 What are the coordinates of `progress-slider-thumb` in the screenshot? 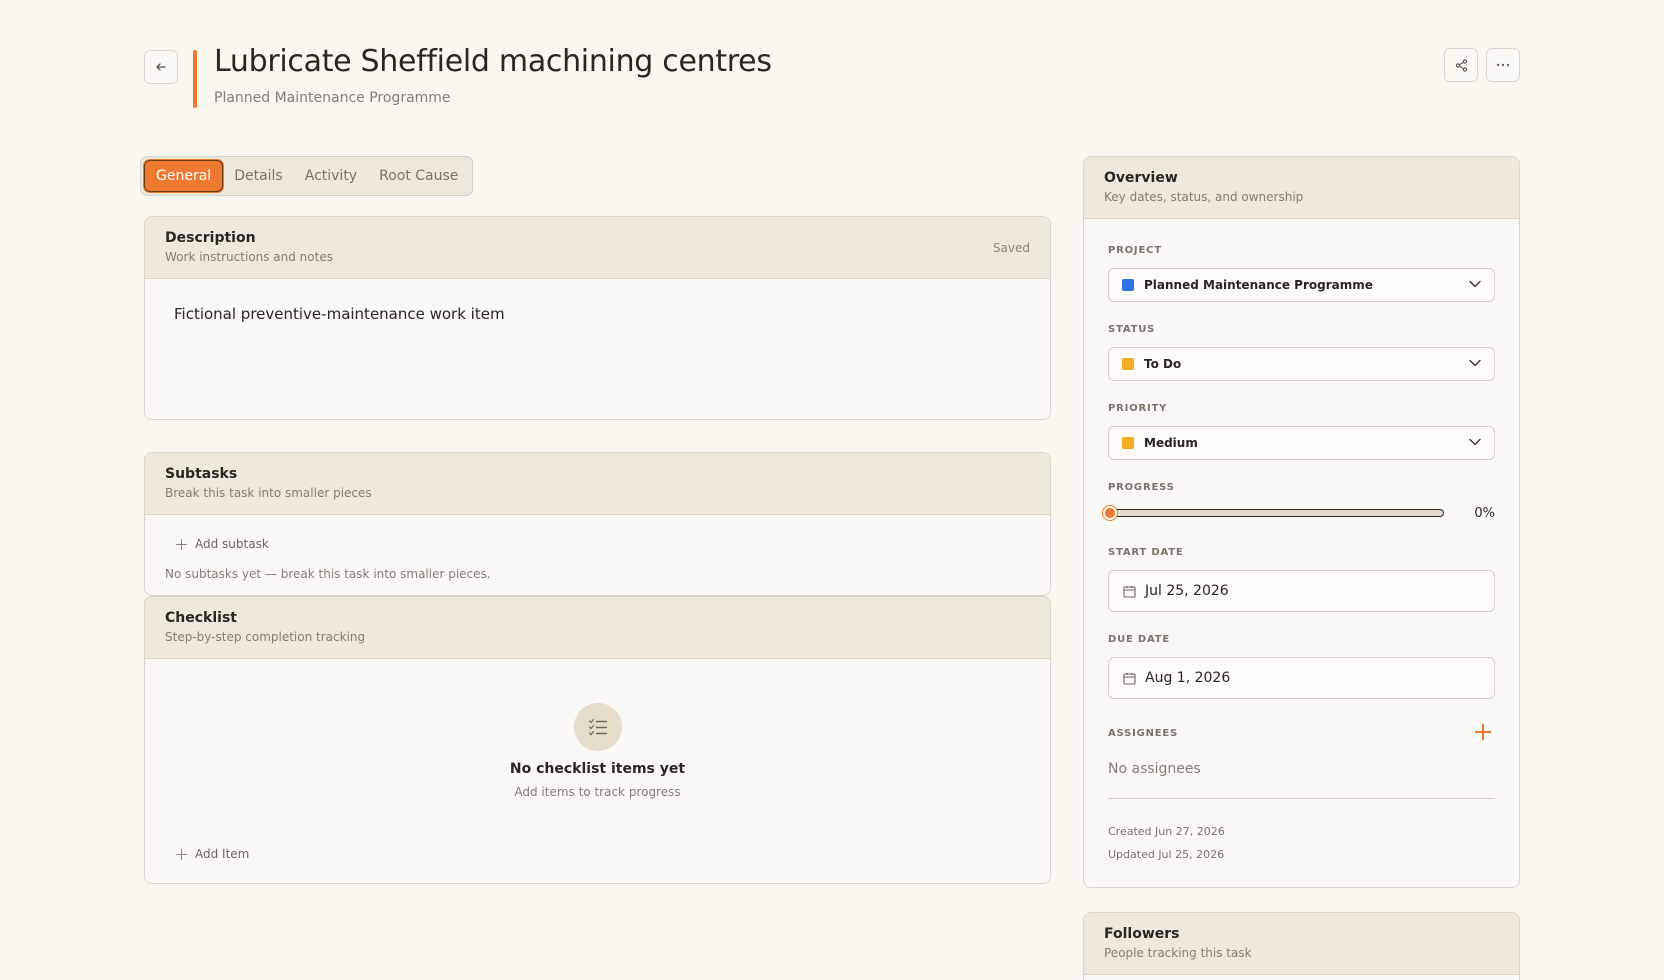 It's located at (1110, 513).